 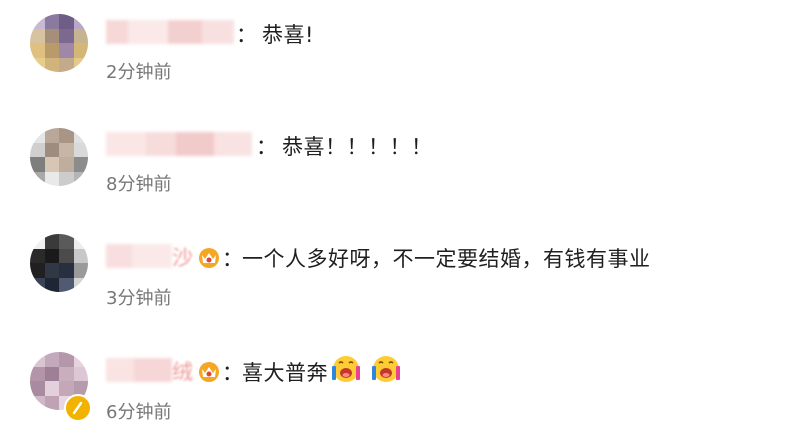 I want to click on comment-text: 恭喜！！！！！, so click(x=357, y=147).